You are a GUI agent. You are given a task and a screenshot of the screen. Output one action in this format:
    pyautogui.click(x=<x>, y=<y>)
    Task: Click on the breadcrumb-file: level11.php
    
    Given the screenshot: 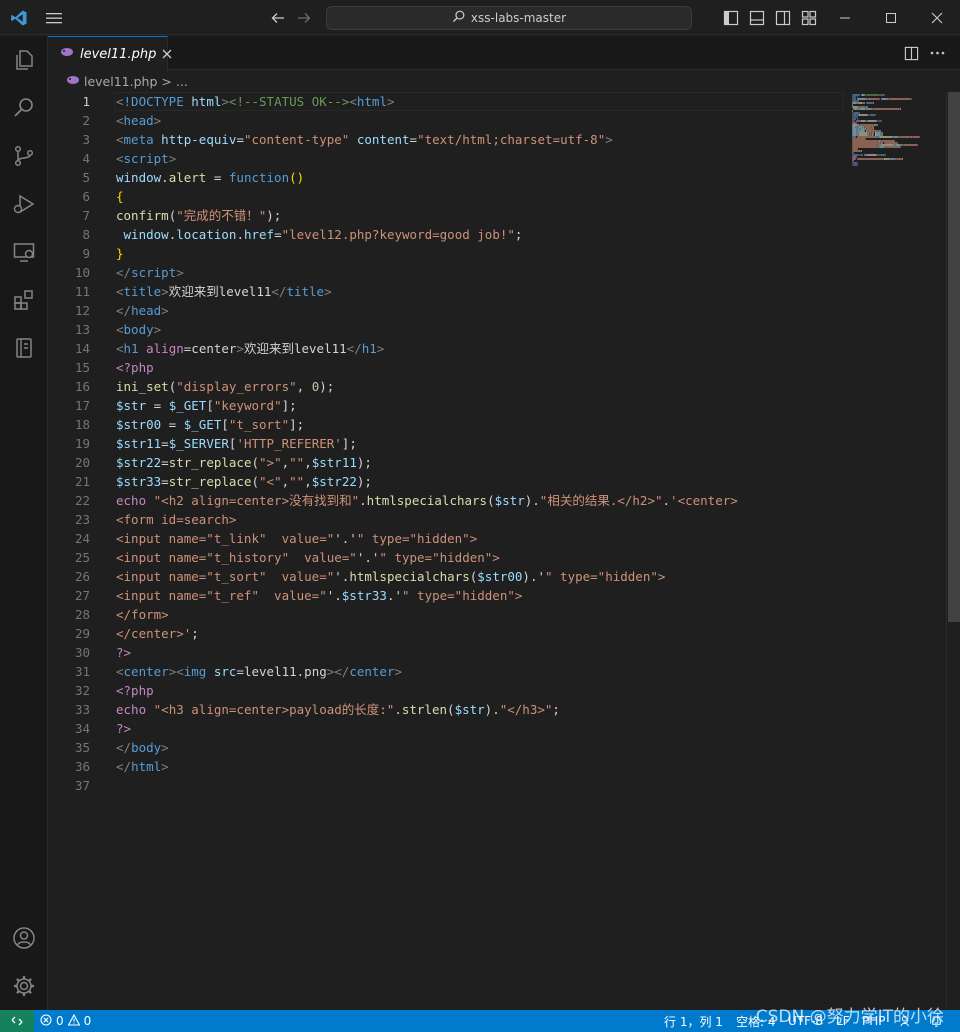 What is the action you would take?
    pyautogui.click(x=120, y=81)
    